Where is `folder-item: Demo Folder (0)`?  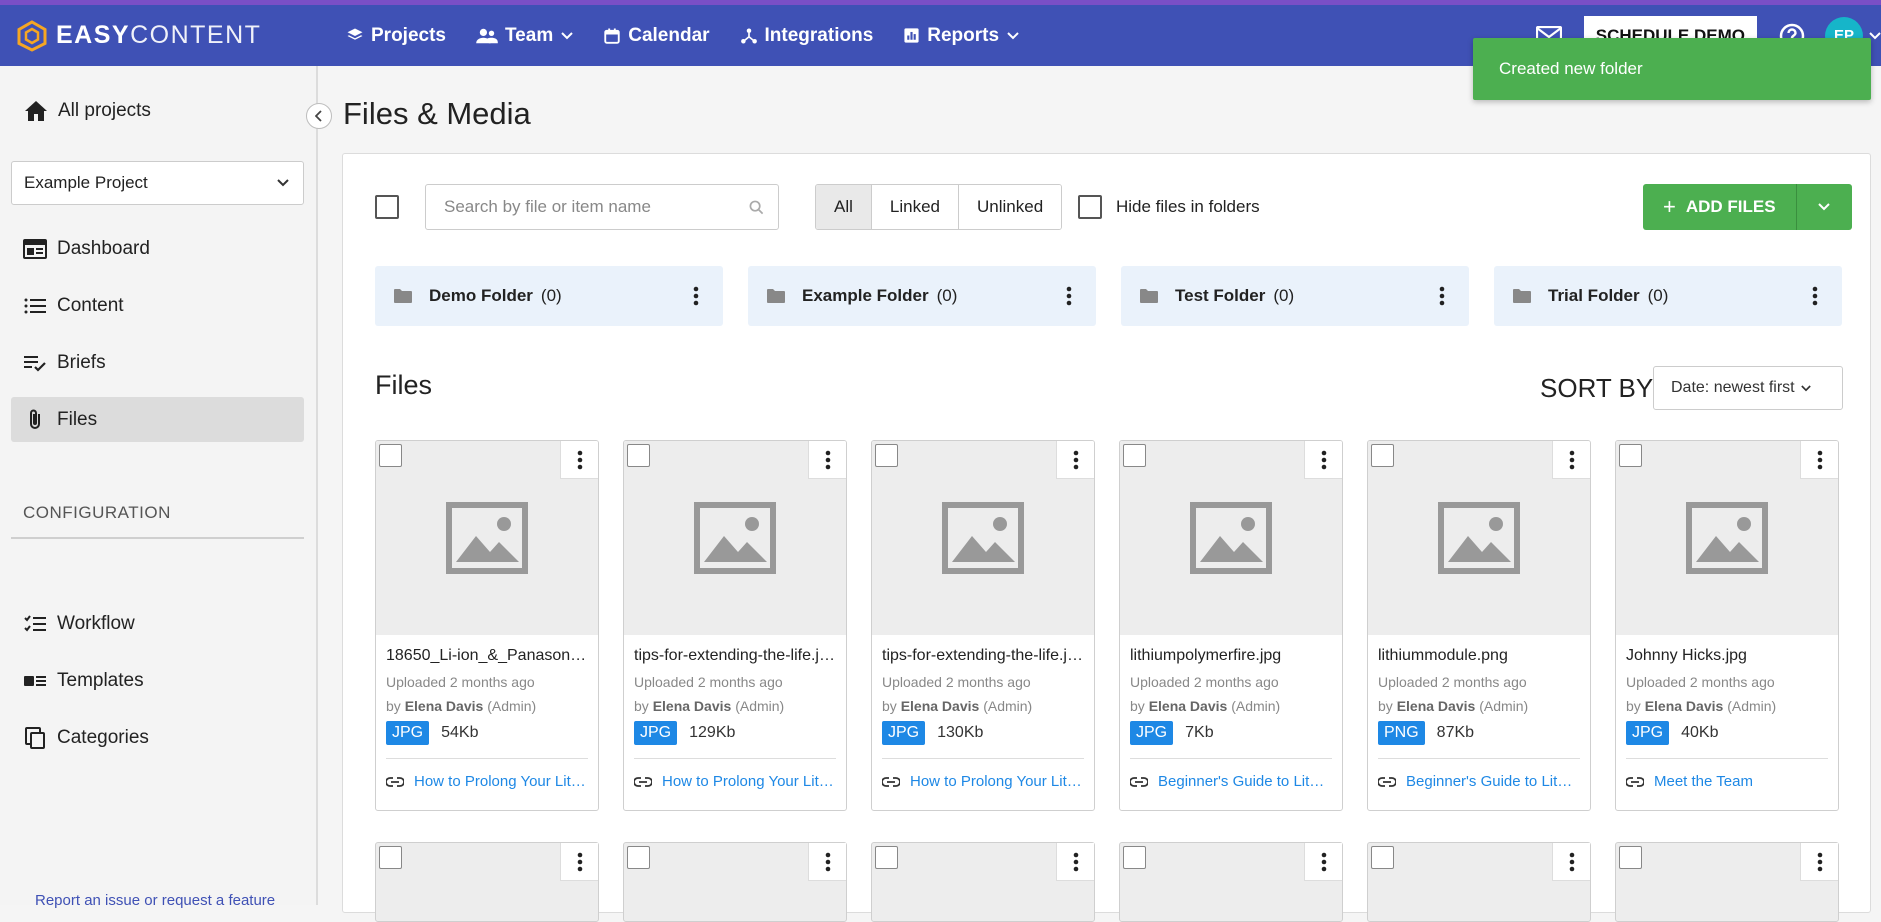
folder-item: Demo Folder (0) is located at coordinates (549, 296).